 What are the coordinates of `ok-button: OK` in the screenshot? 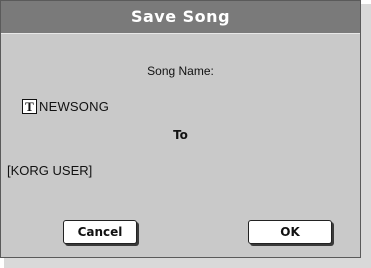 It's located at (290, 232).